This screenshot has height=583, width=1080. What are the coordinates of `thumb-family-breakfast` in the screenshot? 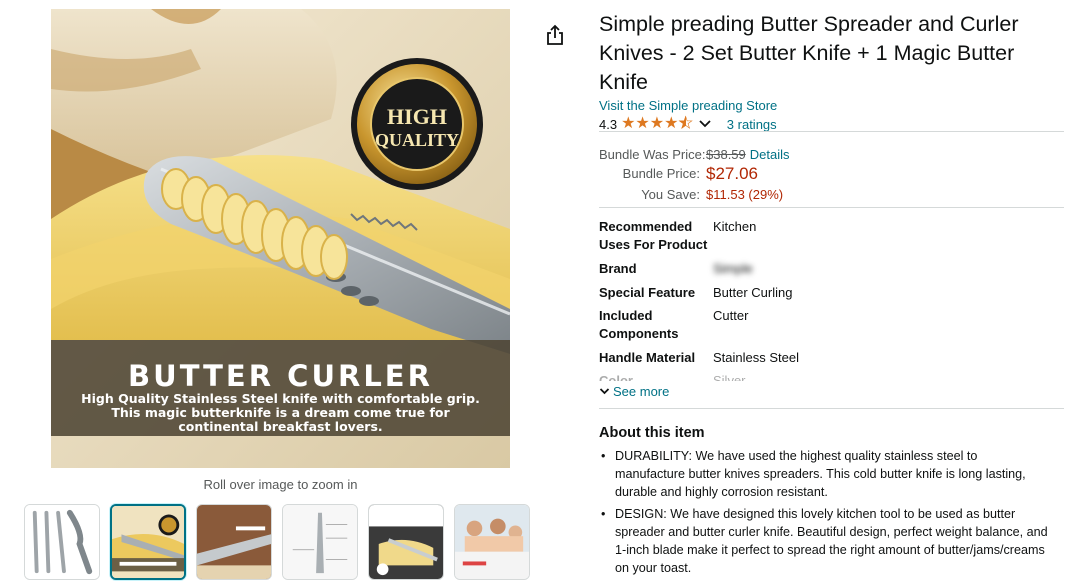 It's located at (492, 542).